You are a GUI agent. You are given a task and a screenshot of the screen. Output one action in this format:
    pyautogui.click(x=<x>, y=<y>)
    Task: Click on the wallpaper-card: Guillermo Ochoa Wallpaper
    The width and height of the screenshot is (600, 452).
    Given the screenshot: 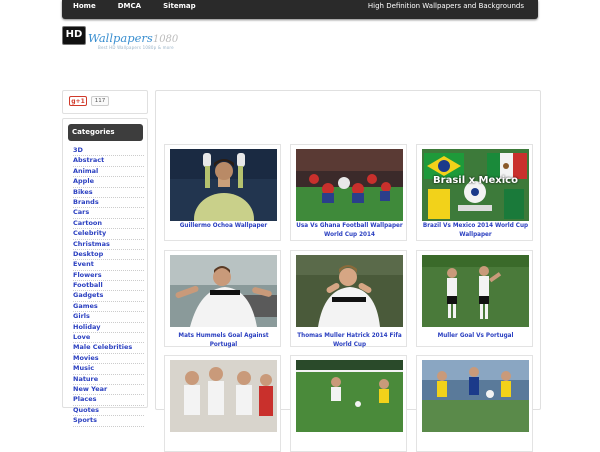 What is the action you would take?
    pyautogui.click(x=222, y=192)
    